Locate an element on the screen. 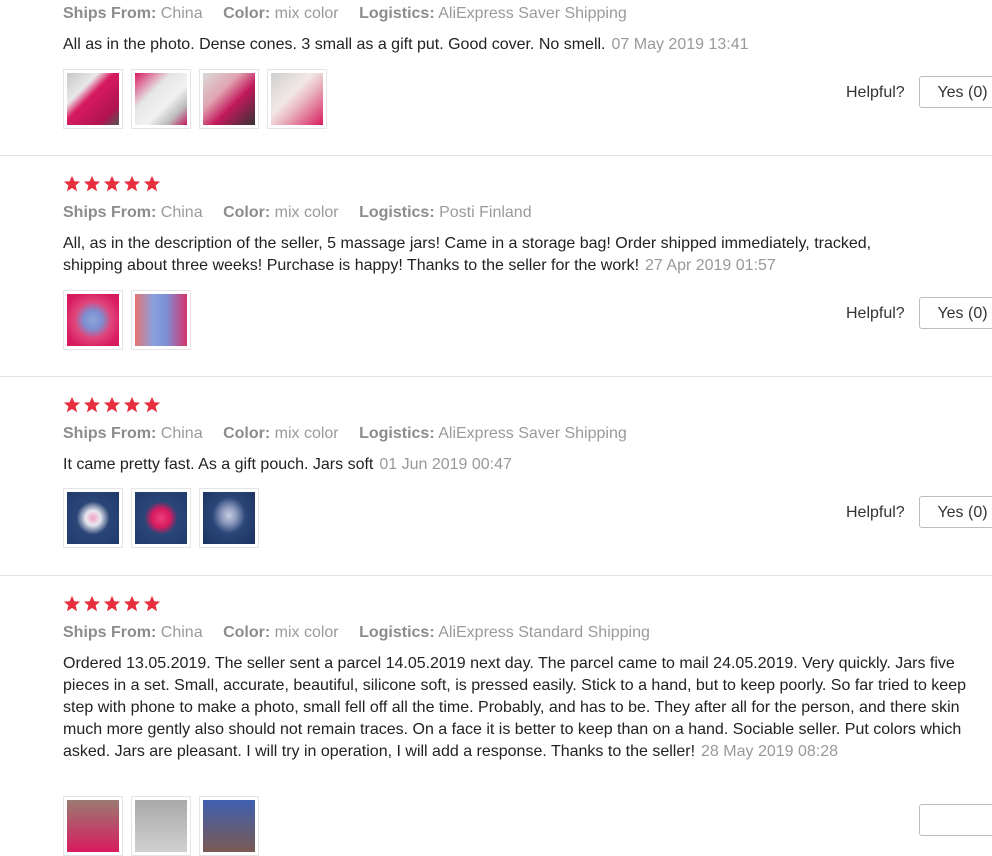 This screenshot has height=856, width=992. review-date: 27 Apr 2019 01:57 is located at coordinates (710, 265).